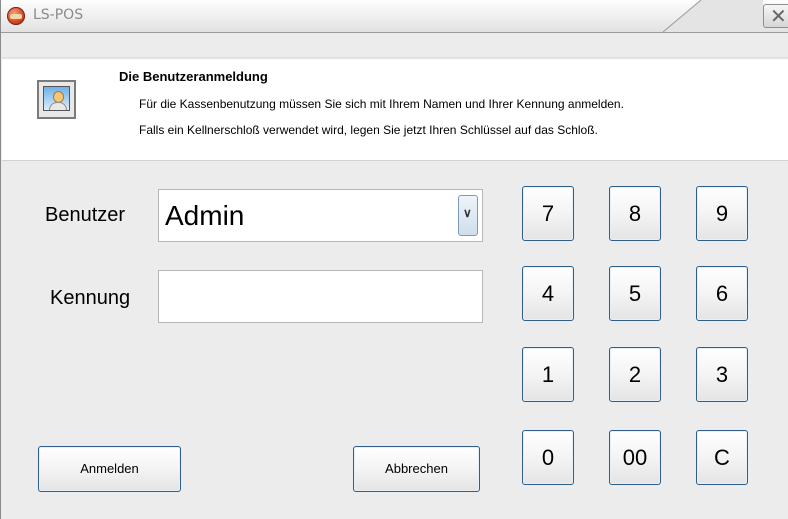  Describe the element at coordinates (548, 374) in the screenshot. I see `keypad-1: 1` at that location.